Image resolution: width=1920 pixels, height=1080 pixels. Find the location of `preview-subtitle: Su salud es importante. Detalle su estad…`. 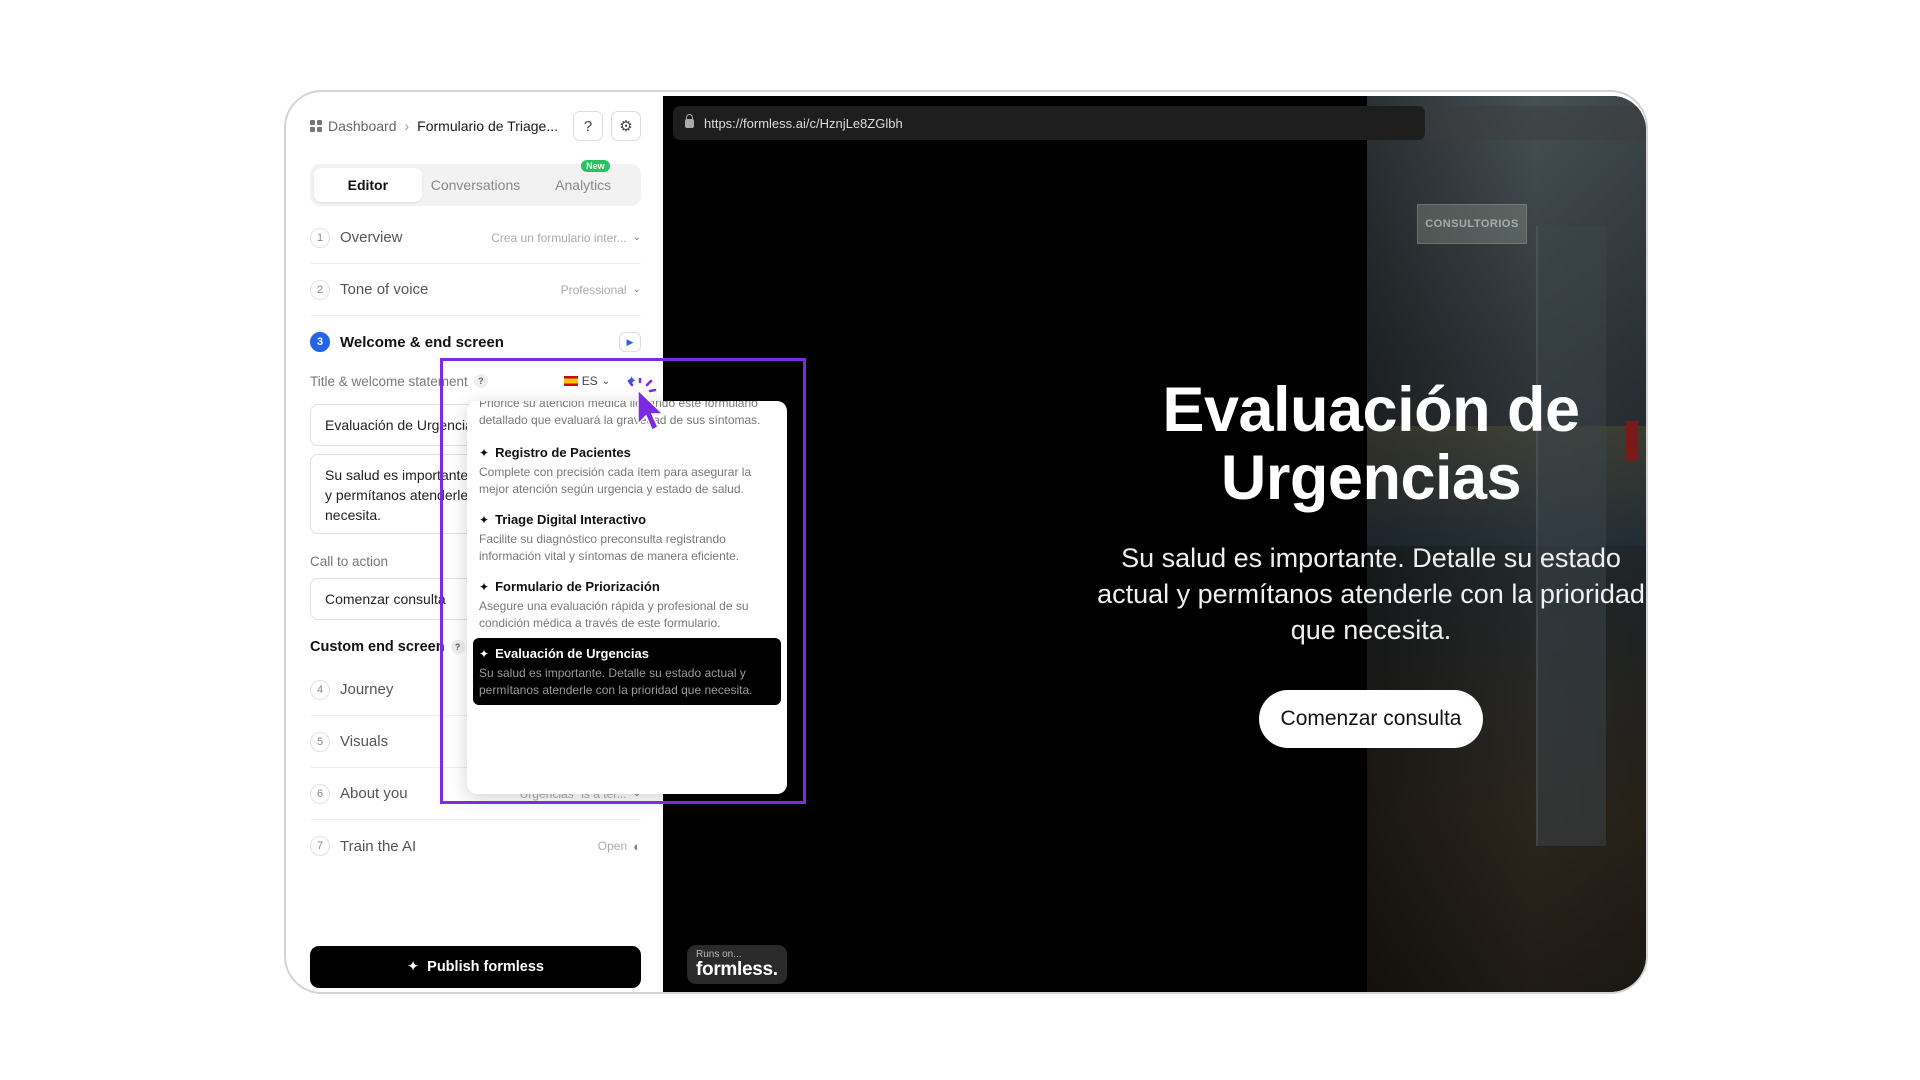

preview-subtitle: Su salud es importante. Detalle su estad… is located at coordinates (1371, 594).